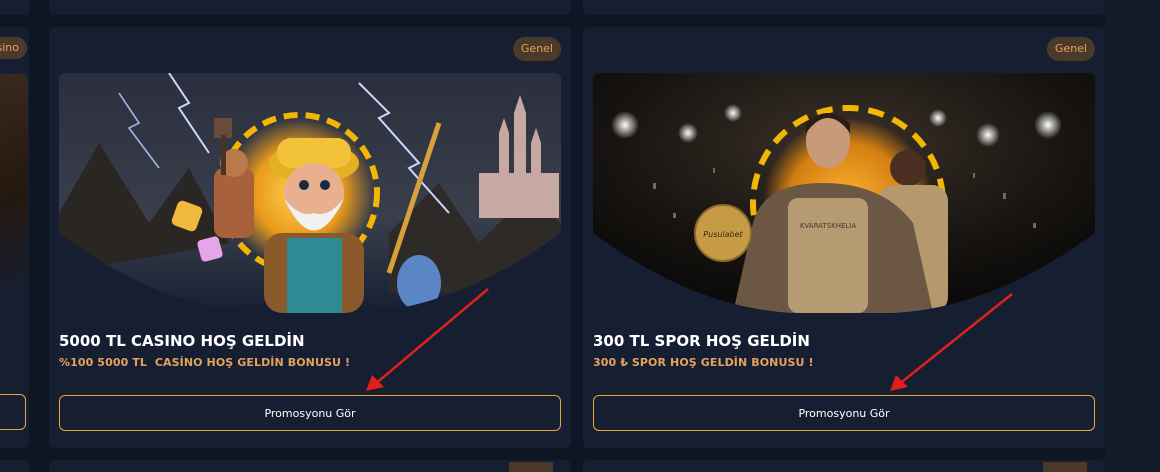 The image size is (1160, 472). What do you see at coordinates (13, 48) in the screenshot?
I see `category-badge: asino` at bounding box center [13, 48].